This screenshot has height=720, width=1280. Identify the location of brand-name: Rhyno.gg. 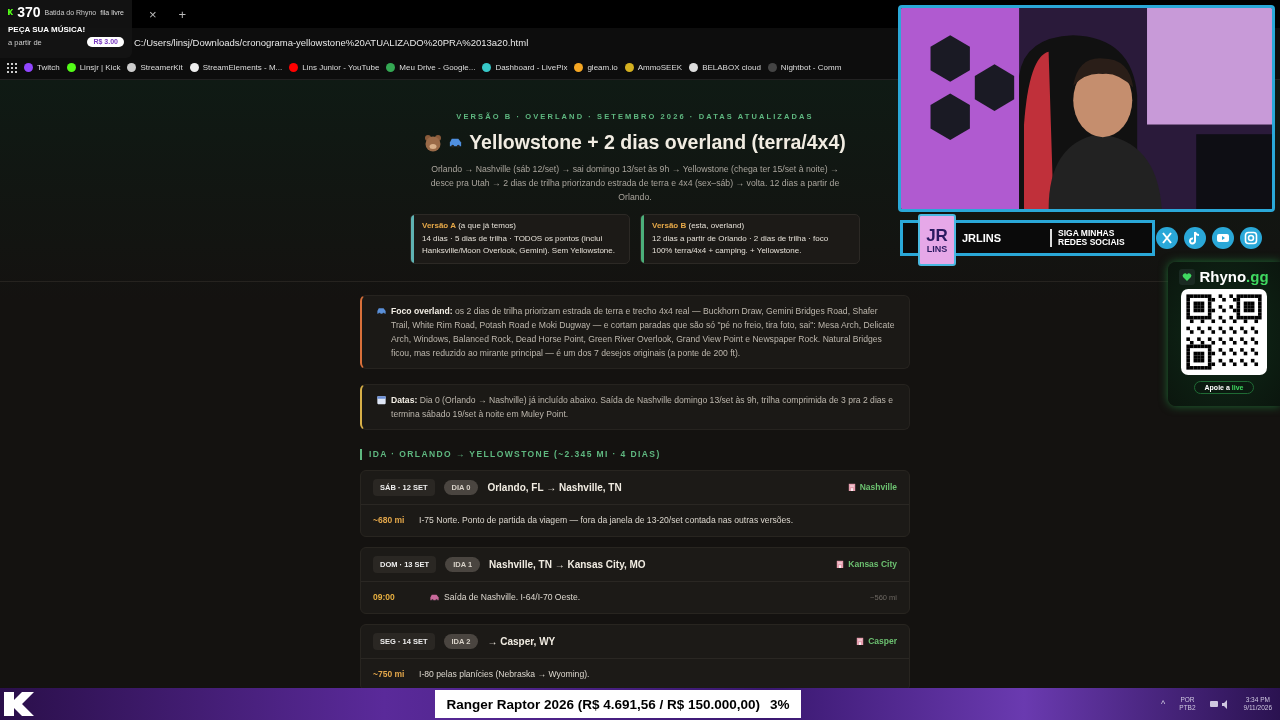
(1234, 276).